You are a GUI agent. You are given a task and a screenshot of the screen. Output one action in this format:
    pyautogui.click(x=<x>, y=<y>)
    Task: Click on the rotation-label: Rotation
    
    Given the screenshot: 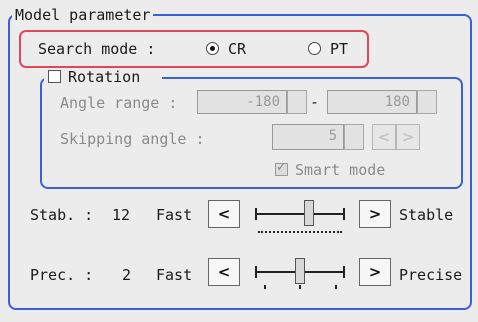 What is the action you would take?
    pyautogui.click(x=104, y=77)
    